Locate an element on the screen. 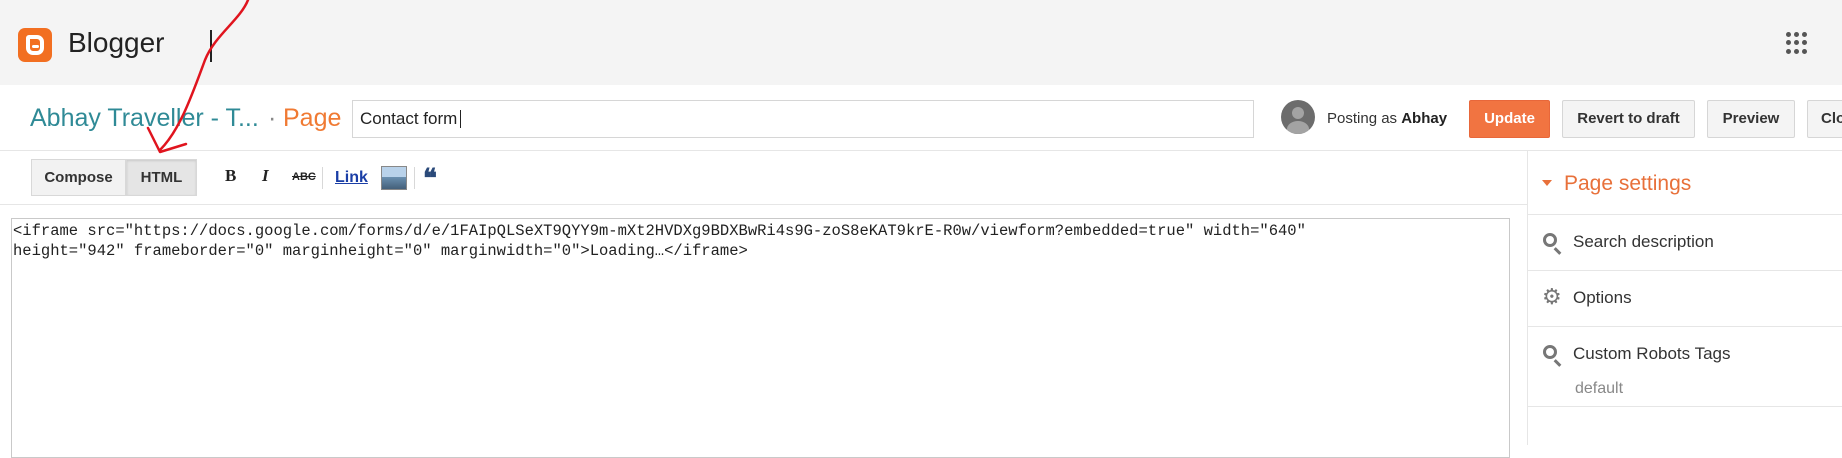 This screenshot has height=458, width=1842. setting-label: Custom Robots Tags is located at coordinates (1652, 353).